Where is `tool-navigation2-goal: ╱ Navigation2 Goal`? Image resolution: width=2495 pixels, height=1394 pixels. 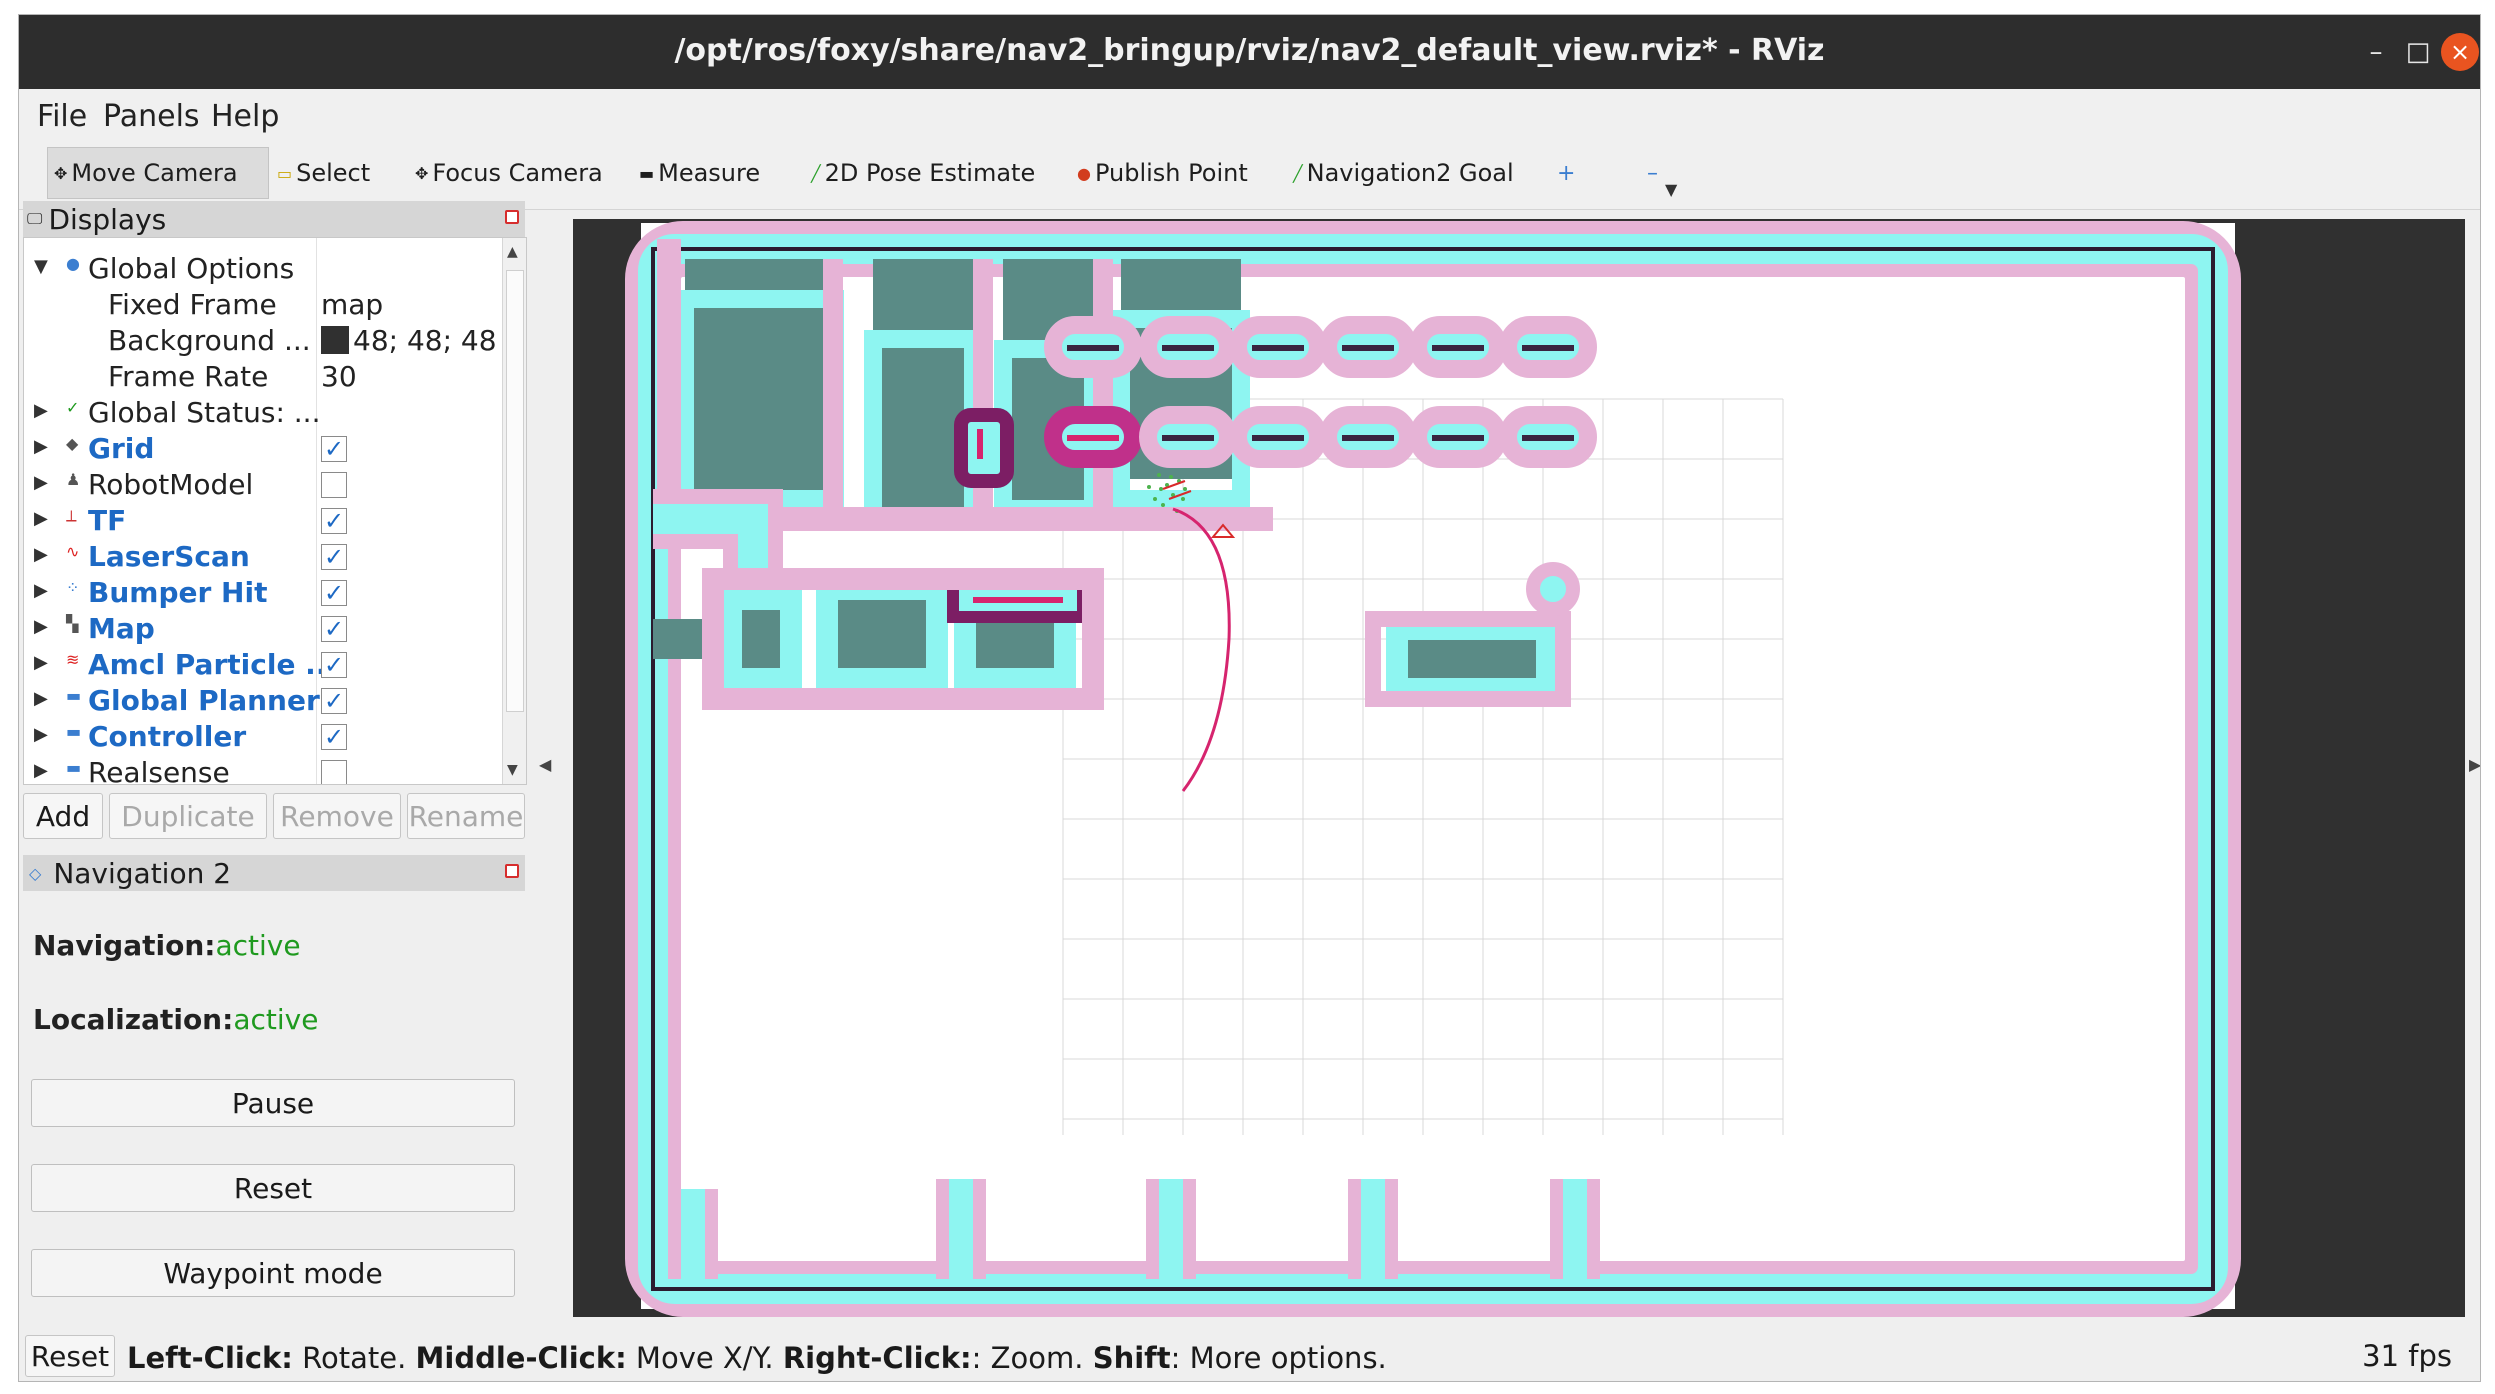
tool-navigation2-goal: ╱ Navigation2 Goal is located at coordinates (1403, 173).